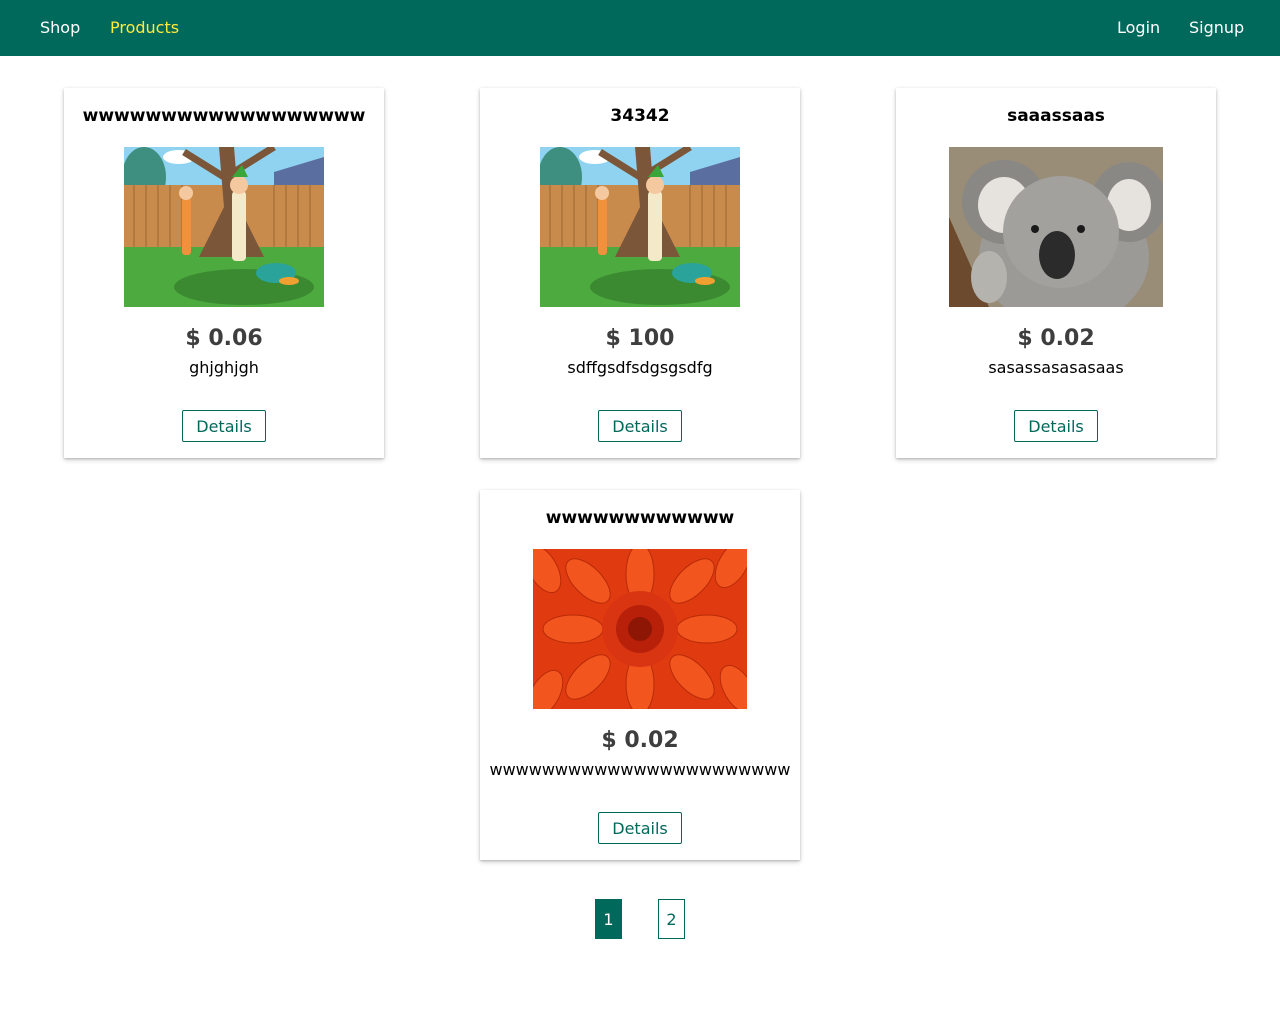 The image size is (1280, 1024). Describe the element at coordinates (224, 338) in the screenshot. I see `product-price: $ 0.06` at that location.